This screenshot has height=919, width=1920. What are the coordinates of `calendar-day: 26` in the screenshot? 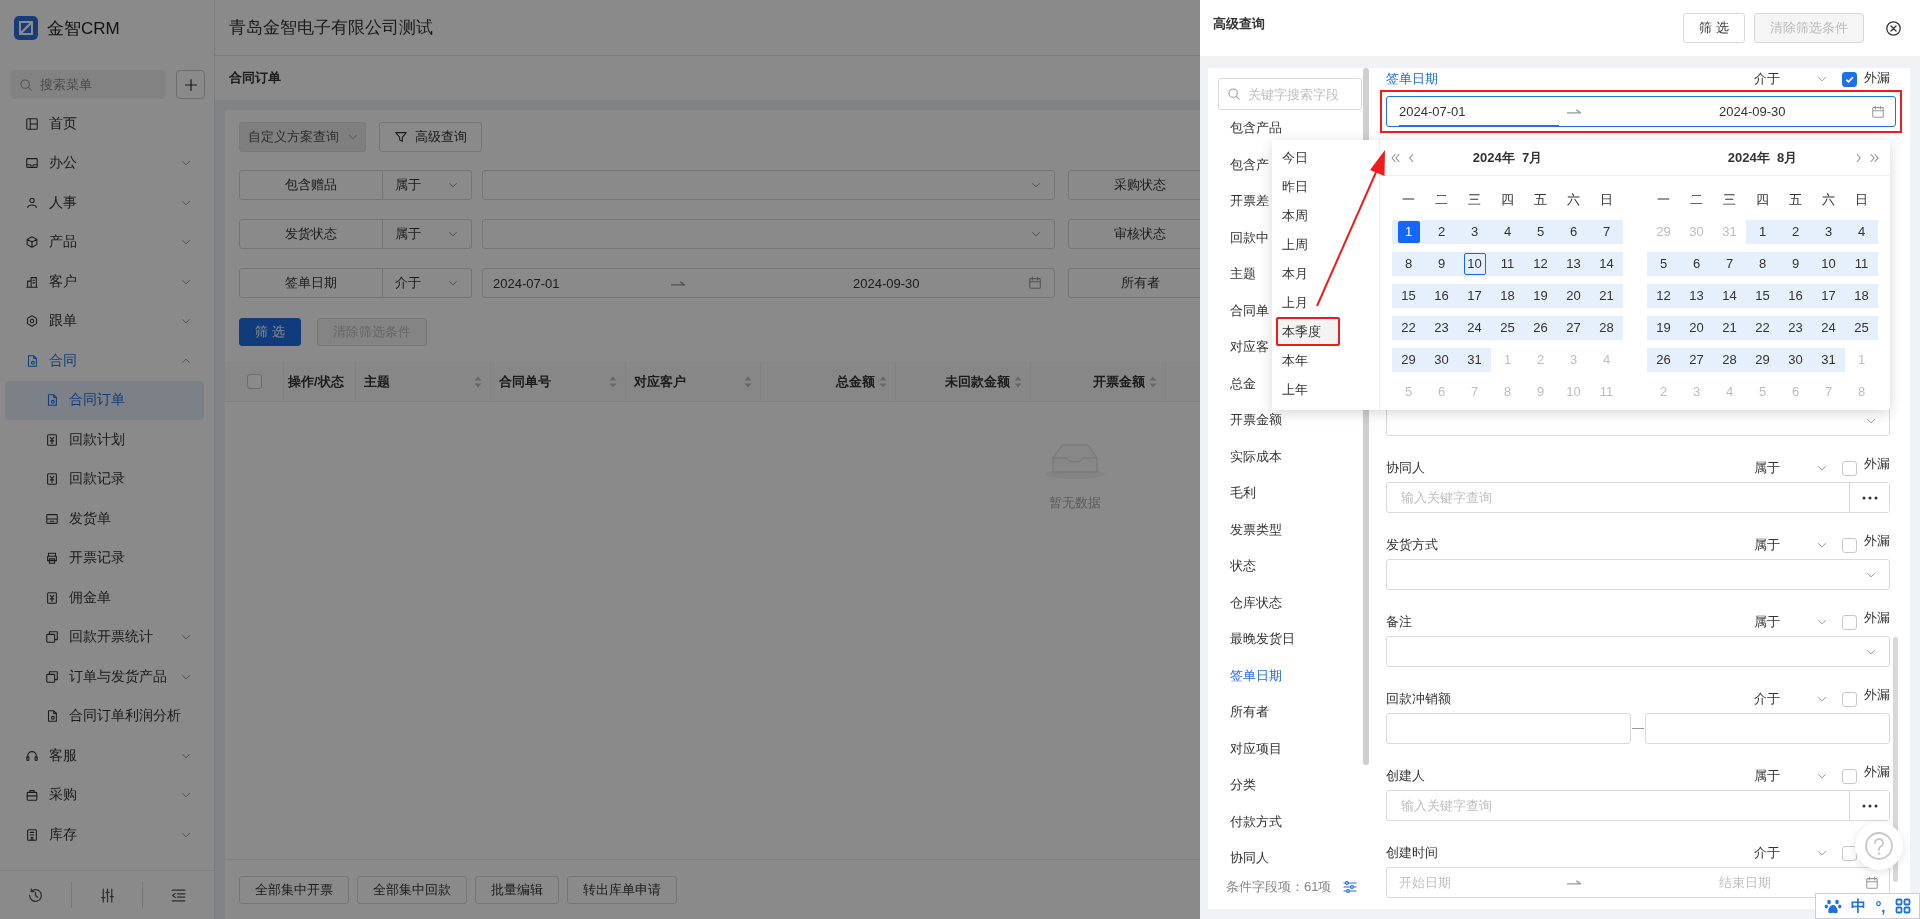 It's located at (1663, 360).